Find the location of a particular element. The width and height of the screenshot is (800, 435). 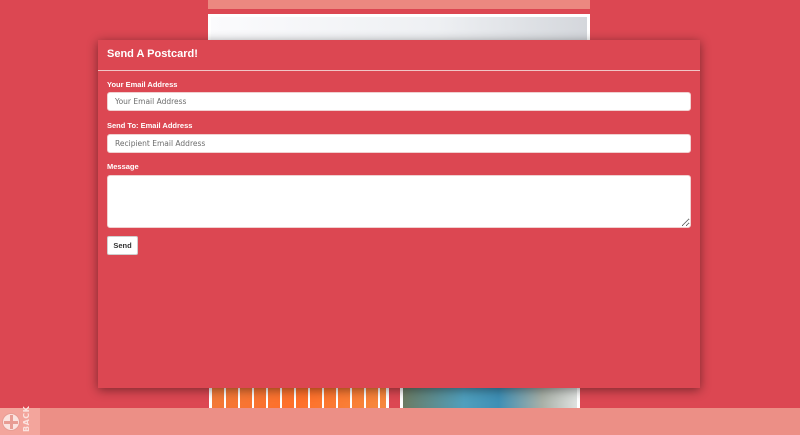

message-textarea is located at coordinates (399, 201).